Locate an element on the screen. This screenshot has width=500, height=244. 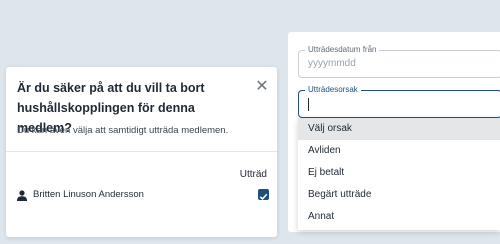
reason-field-label: Utträdesorsak is located at coordinates (333, 90).